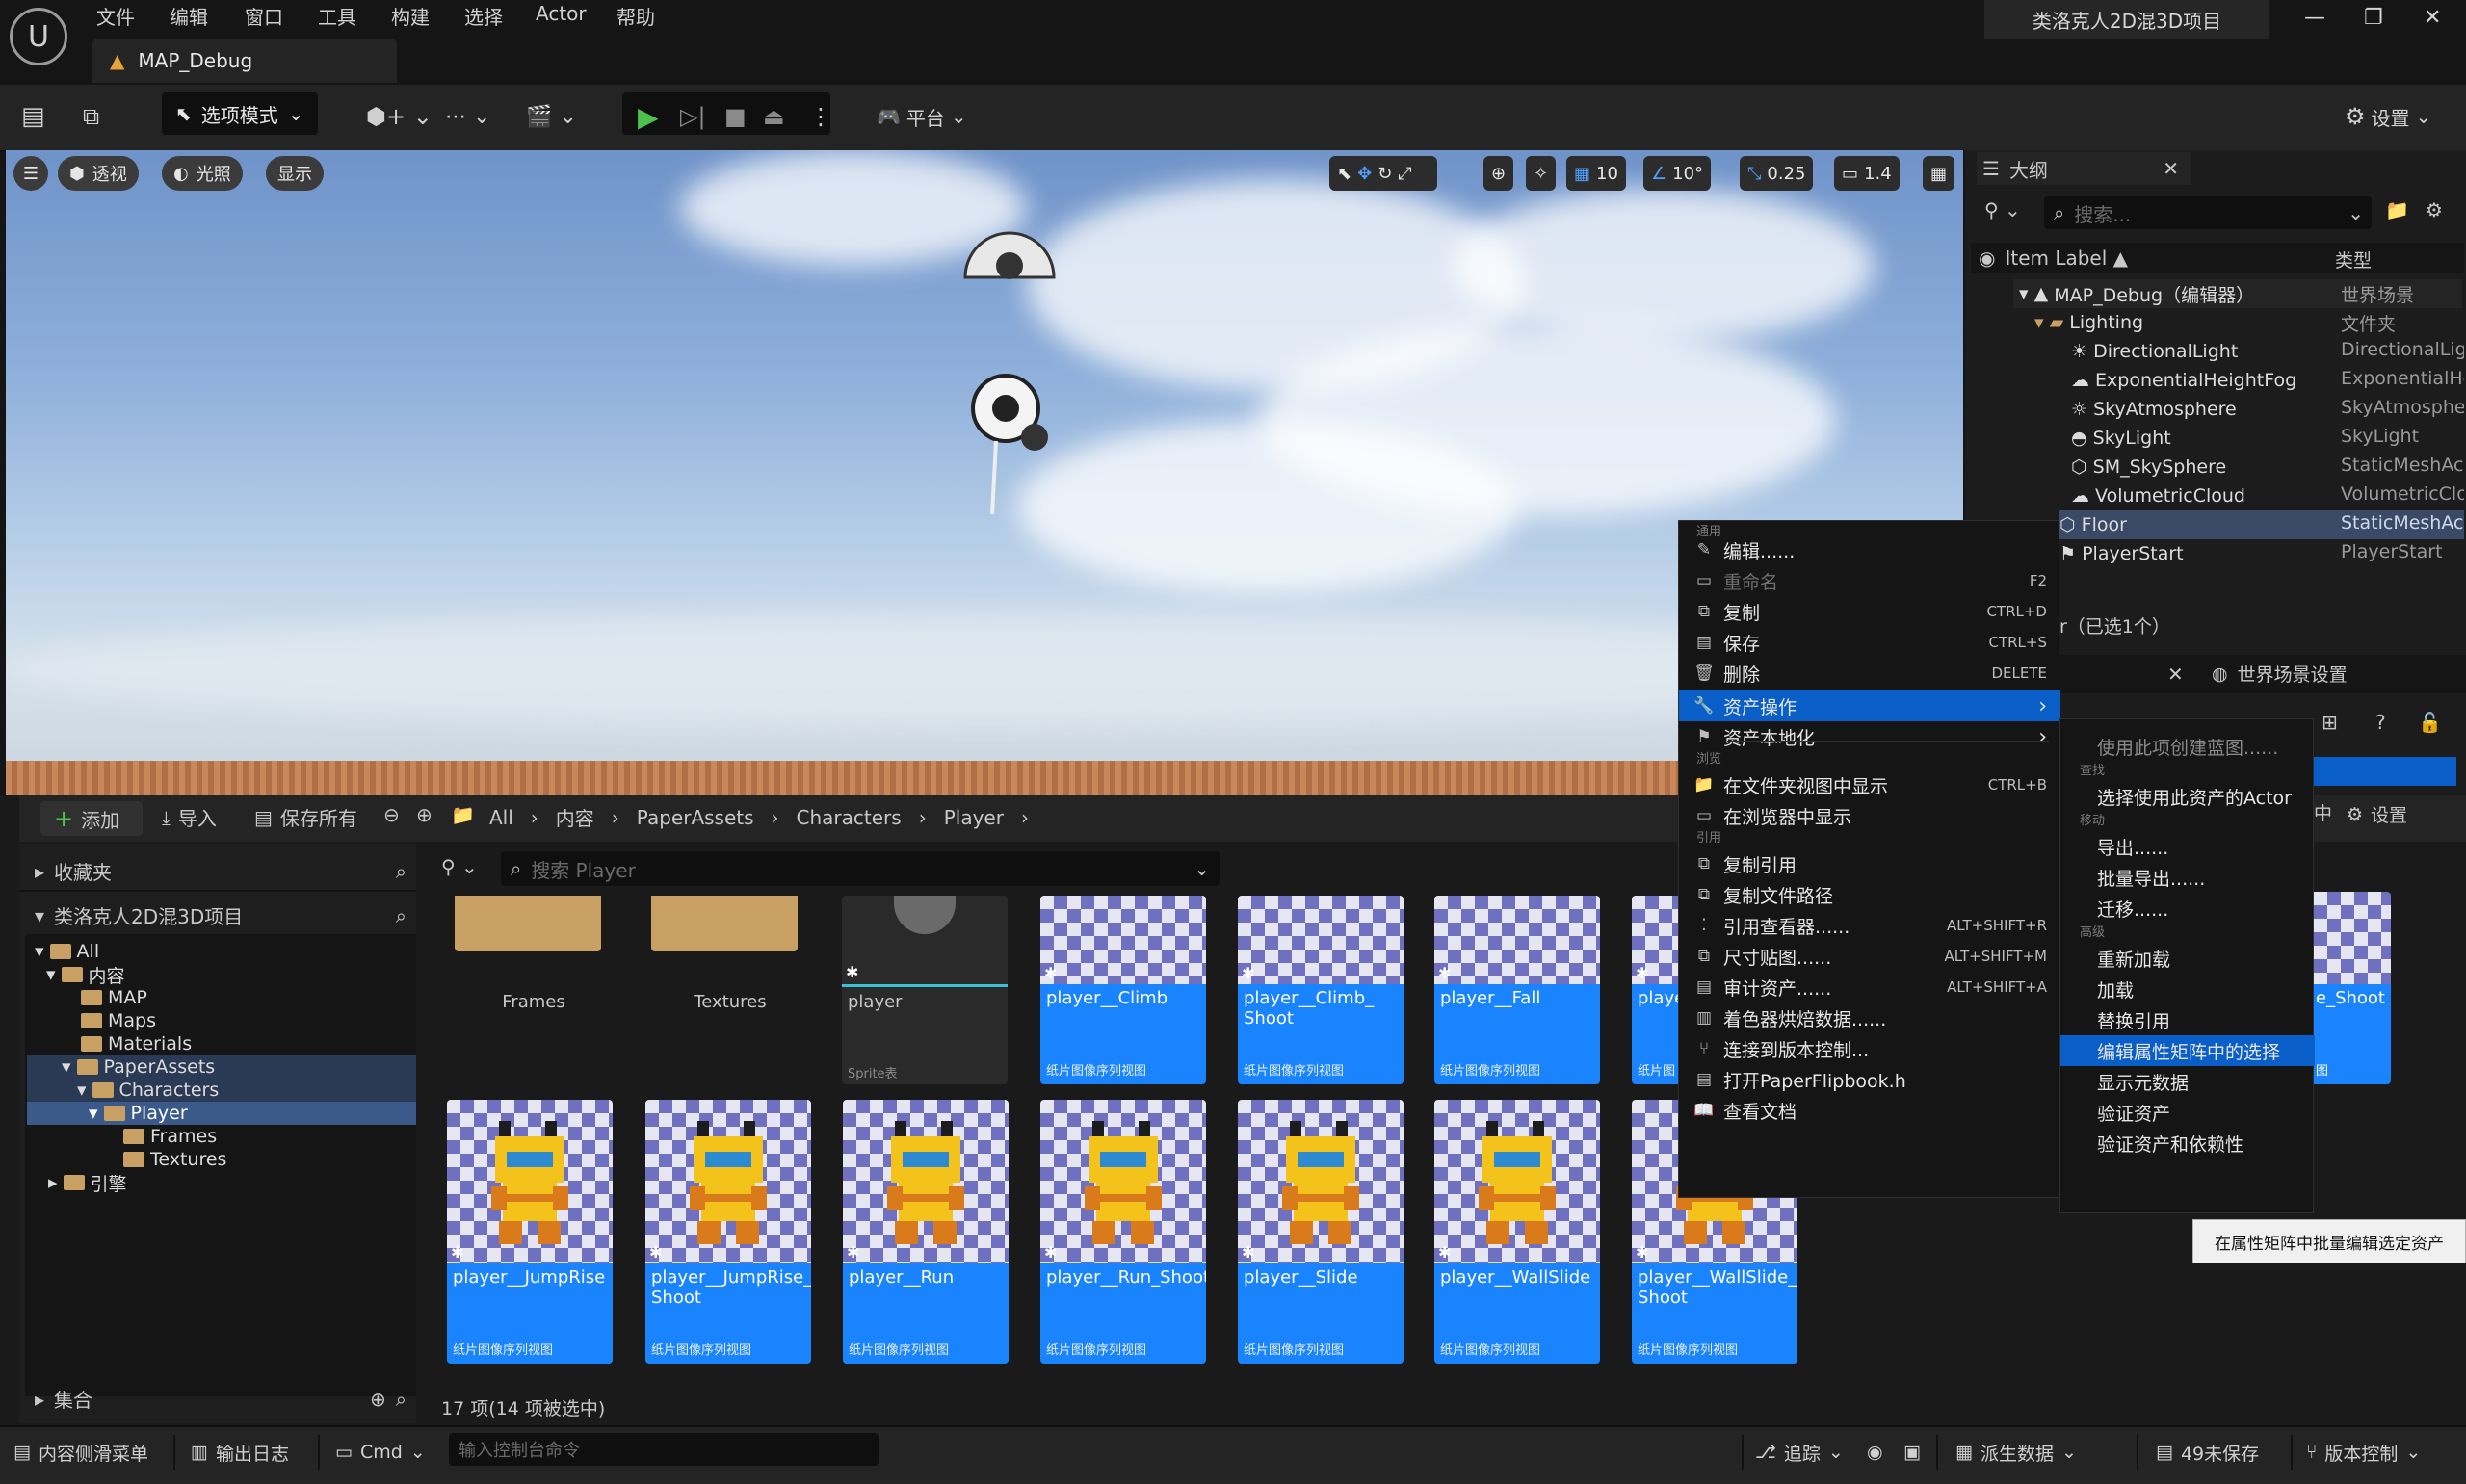  Describe the element at coordinates (221, 1399) in the screenshot. I see `collections-header: ▸ 集合 ⊕ ⌕` at that location.